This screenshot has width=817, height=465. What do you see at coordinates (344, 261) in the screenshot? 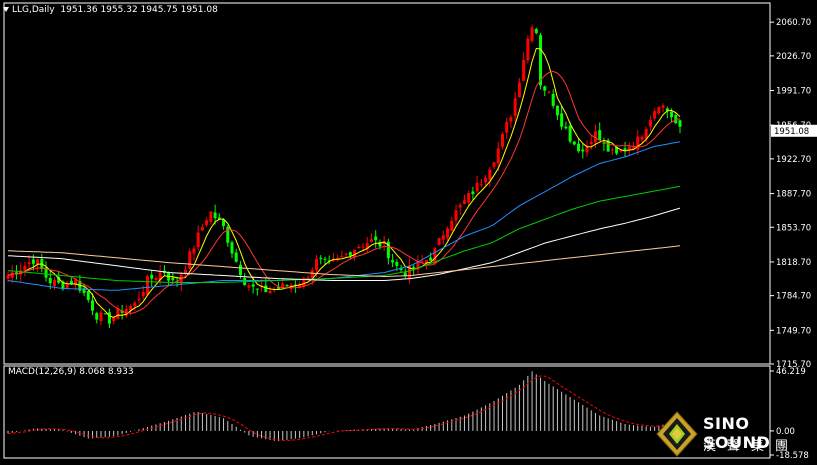
I see `ma120-line` at bounding box center [344, 261].